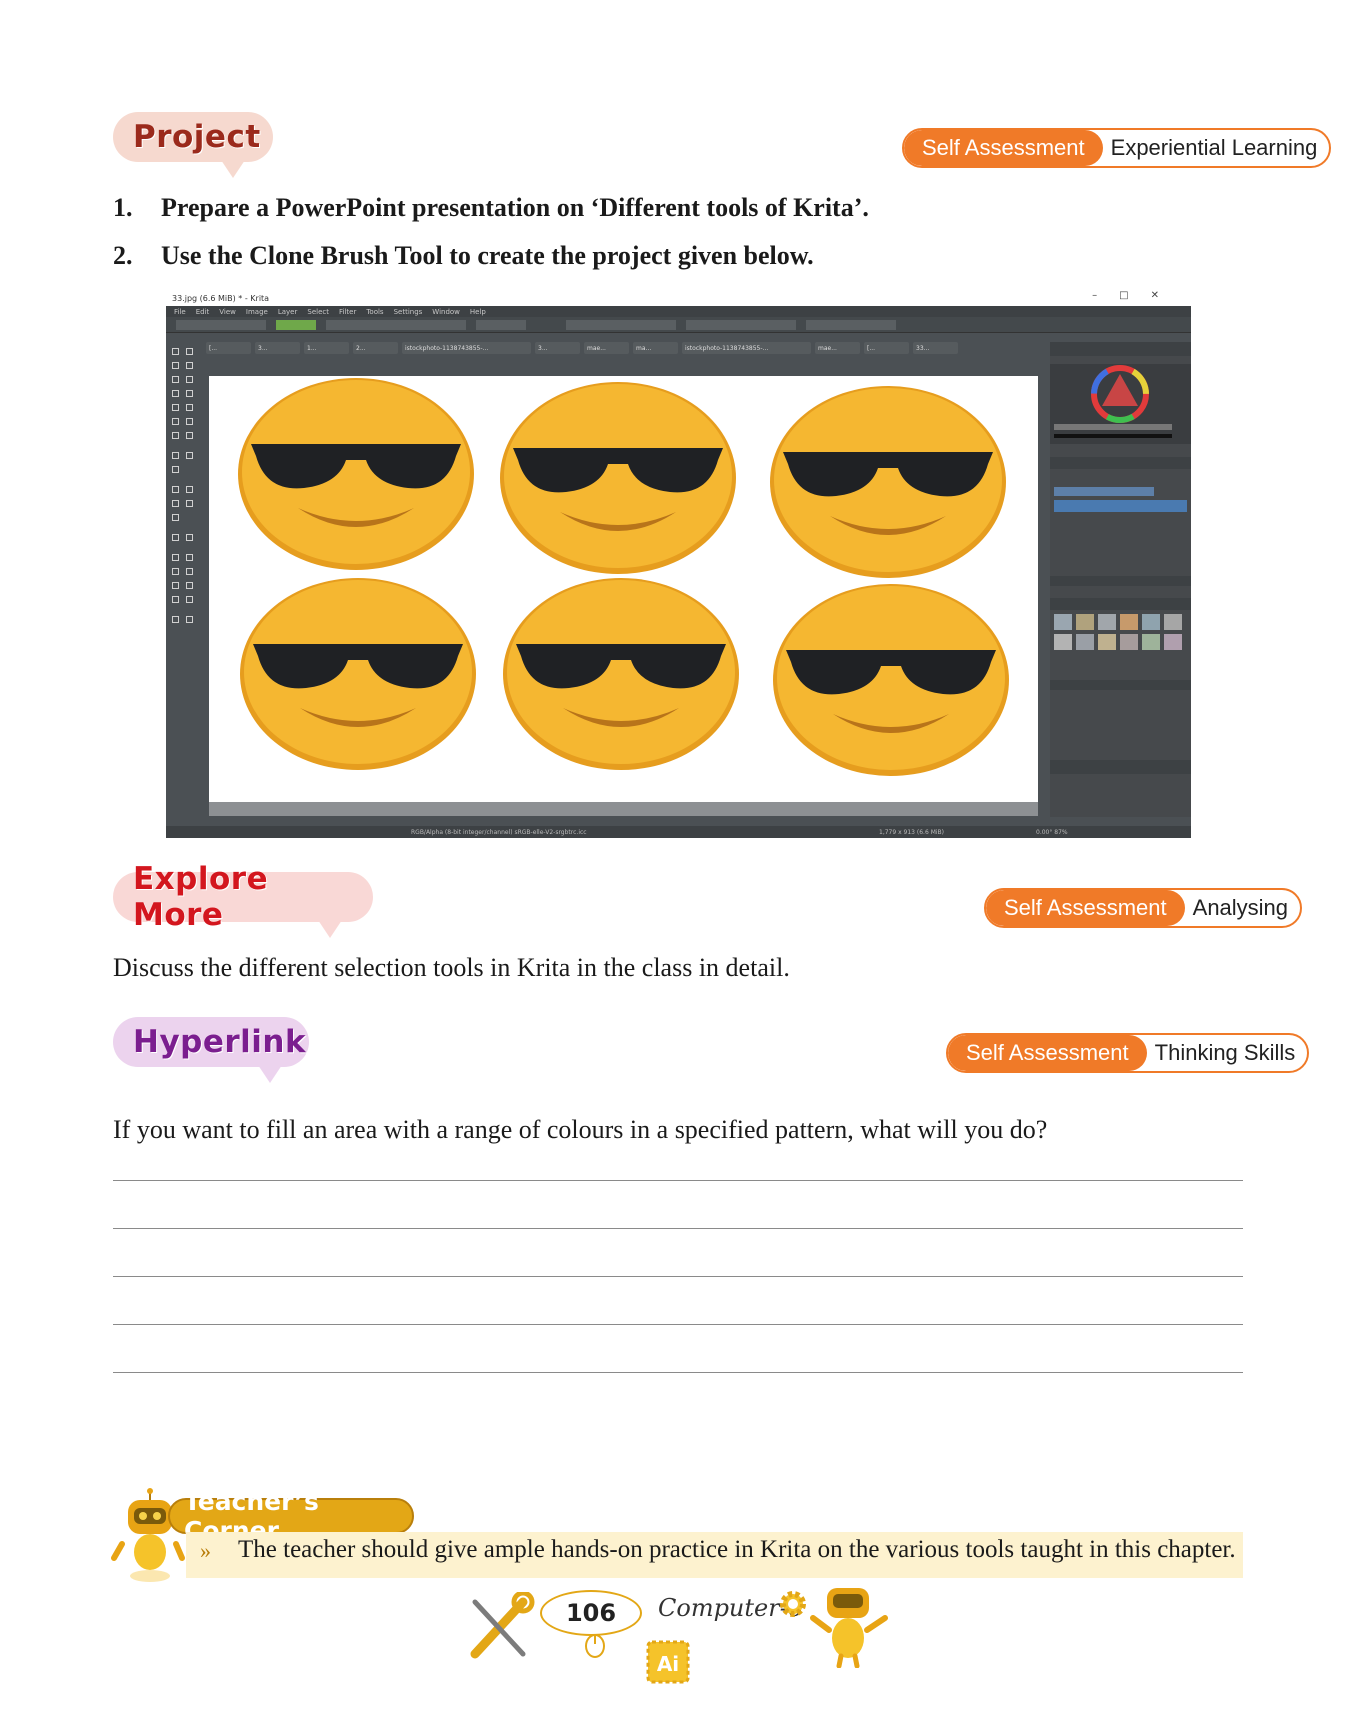 This screenshot has width=1350, height=1725. I want to click on project-heading-text: Project, so click(197, 137).